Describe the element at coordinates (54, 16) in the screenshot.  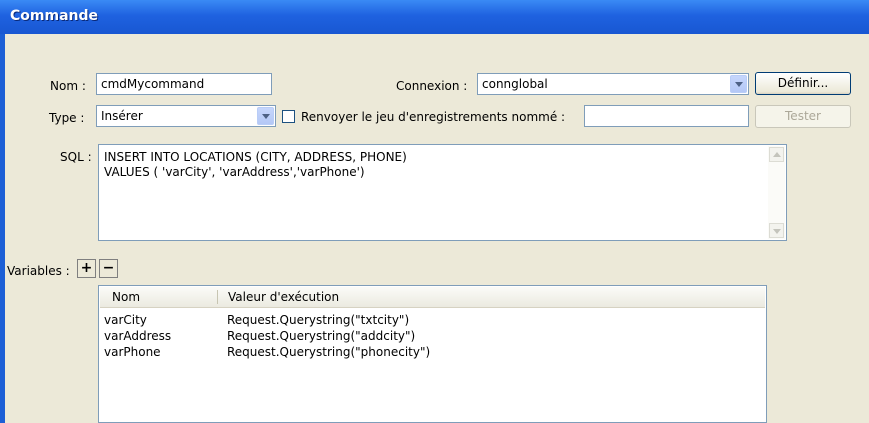
I see `window-title: Commande` at that location.